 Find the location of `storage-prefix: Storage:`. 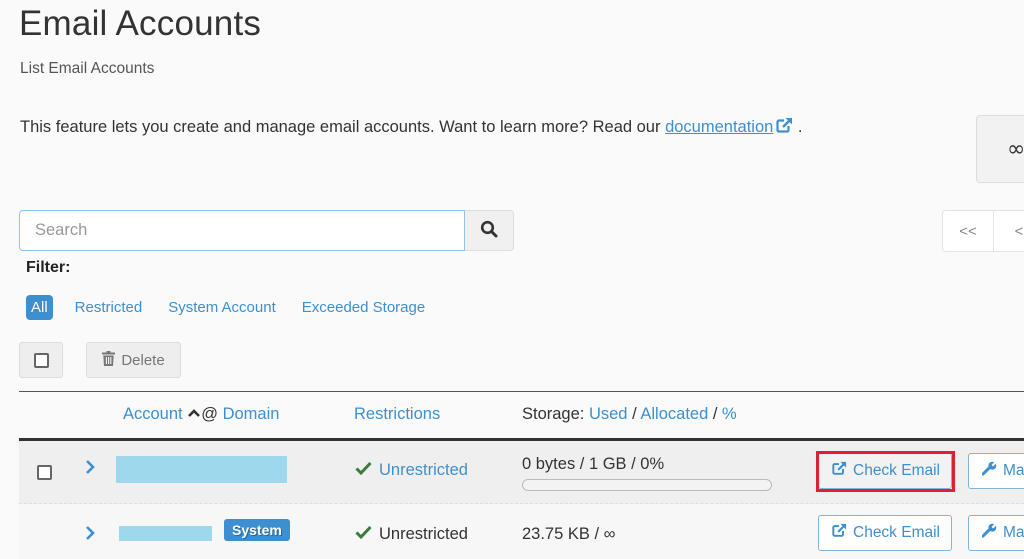

storage-prefix: Storage: is located at coordinates (553, 414).